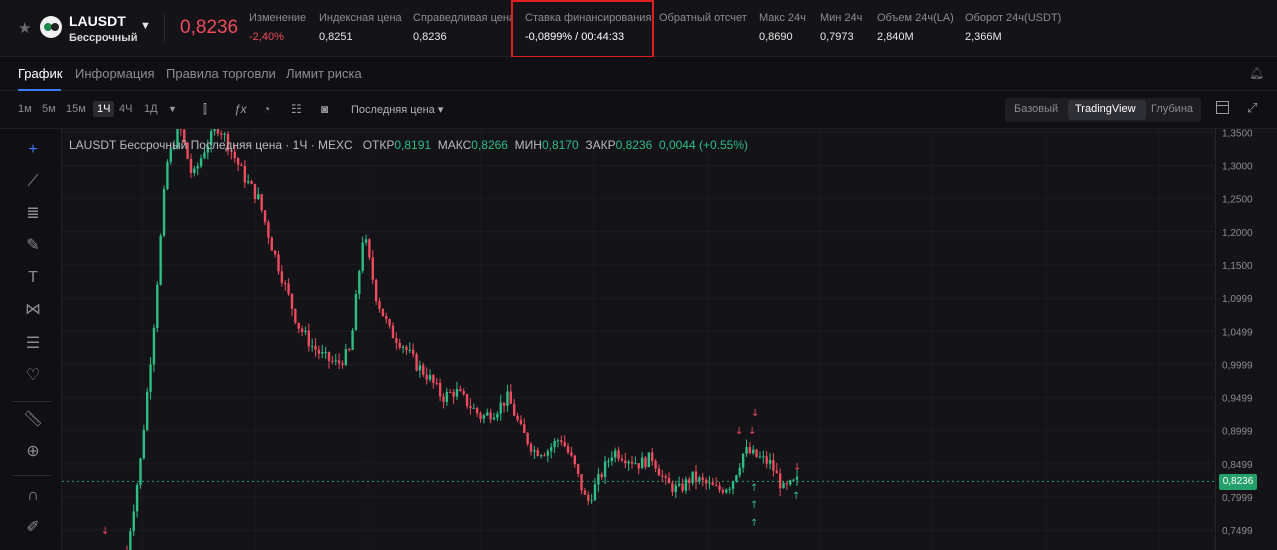 This screenshot has height=550, width=1277. What do you see at coordinates (125, 109) in the screenshot?
I see `timeframe-4h: 4Ч` at bounding box center [125, 109].